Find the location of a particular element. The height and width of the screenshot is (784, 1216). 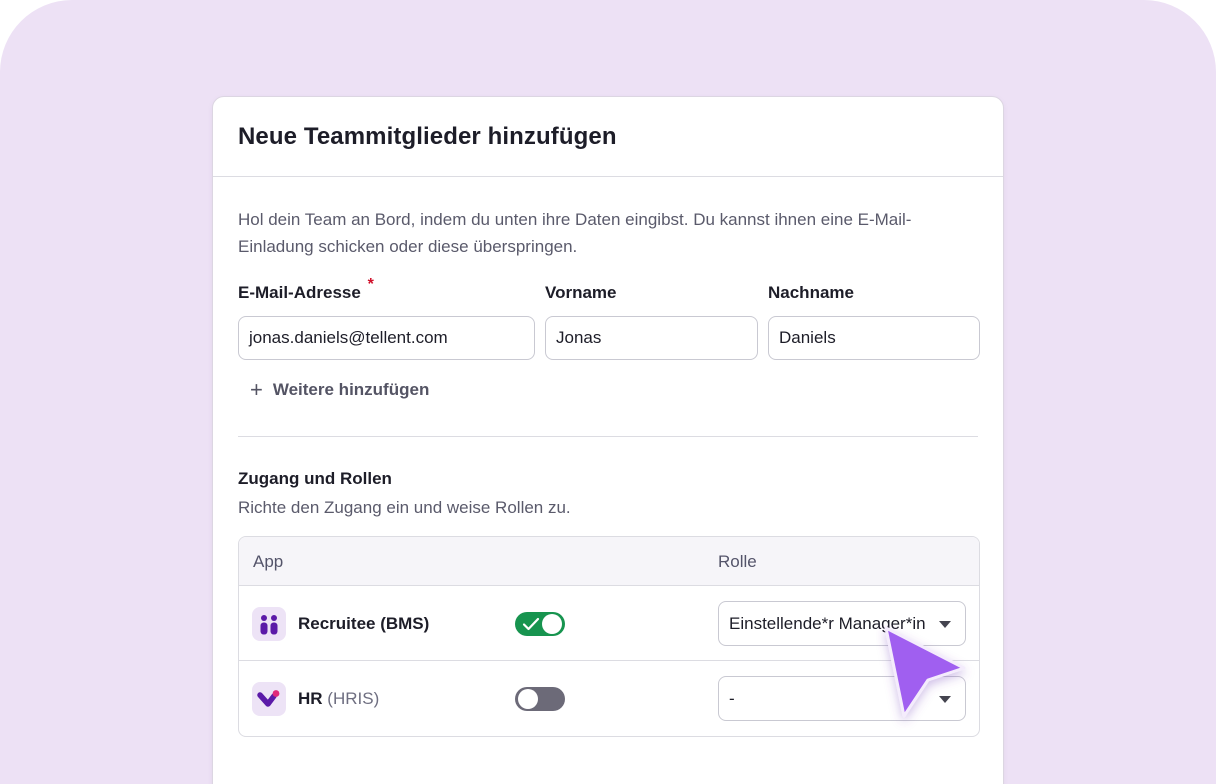

pointer-cursor-icon is located at coordinates (925, 672).